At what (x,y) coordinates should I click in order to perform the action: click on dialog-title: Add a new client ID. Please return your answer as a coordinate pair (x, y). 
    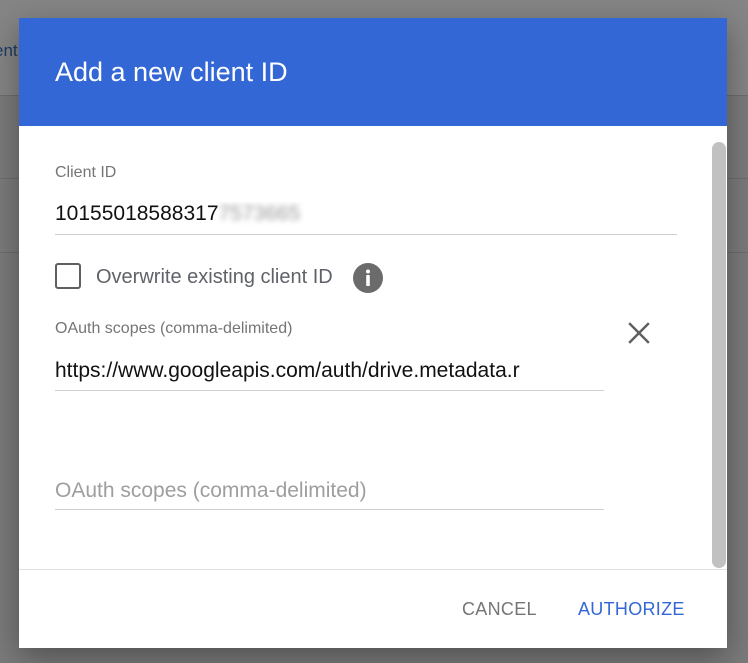
    Looking at the image, I should click on (171, 72).